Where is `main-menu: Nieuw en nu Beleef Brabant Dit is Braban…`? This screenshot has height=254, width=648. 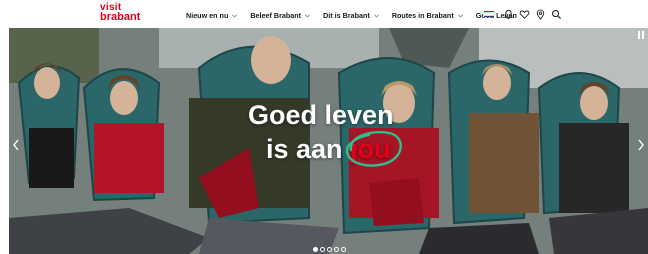 main-menu: Nieuw en nu Beleef Brabant Dit is Braban… is located at coordinates (351, 15).